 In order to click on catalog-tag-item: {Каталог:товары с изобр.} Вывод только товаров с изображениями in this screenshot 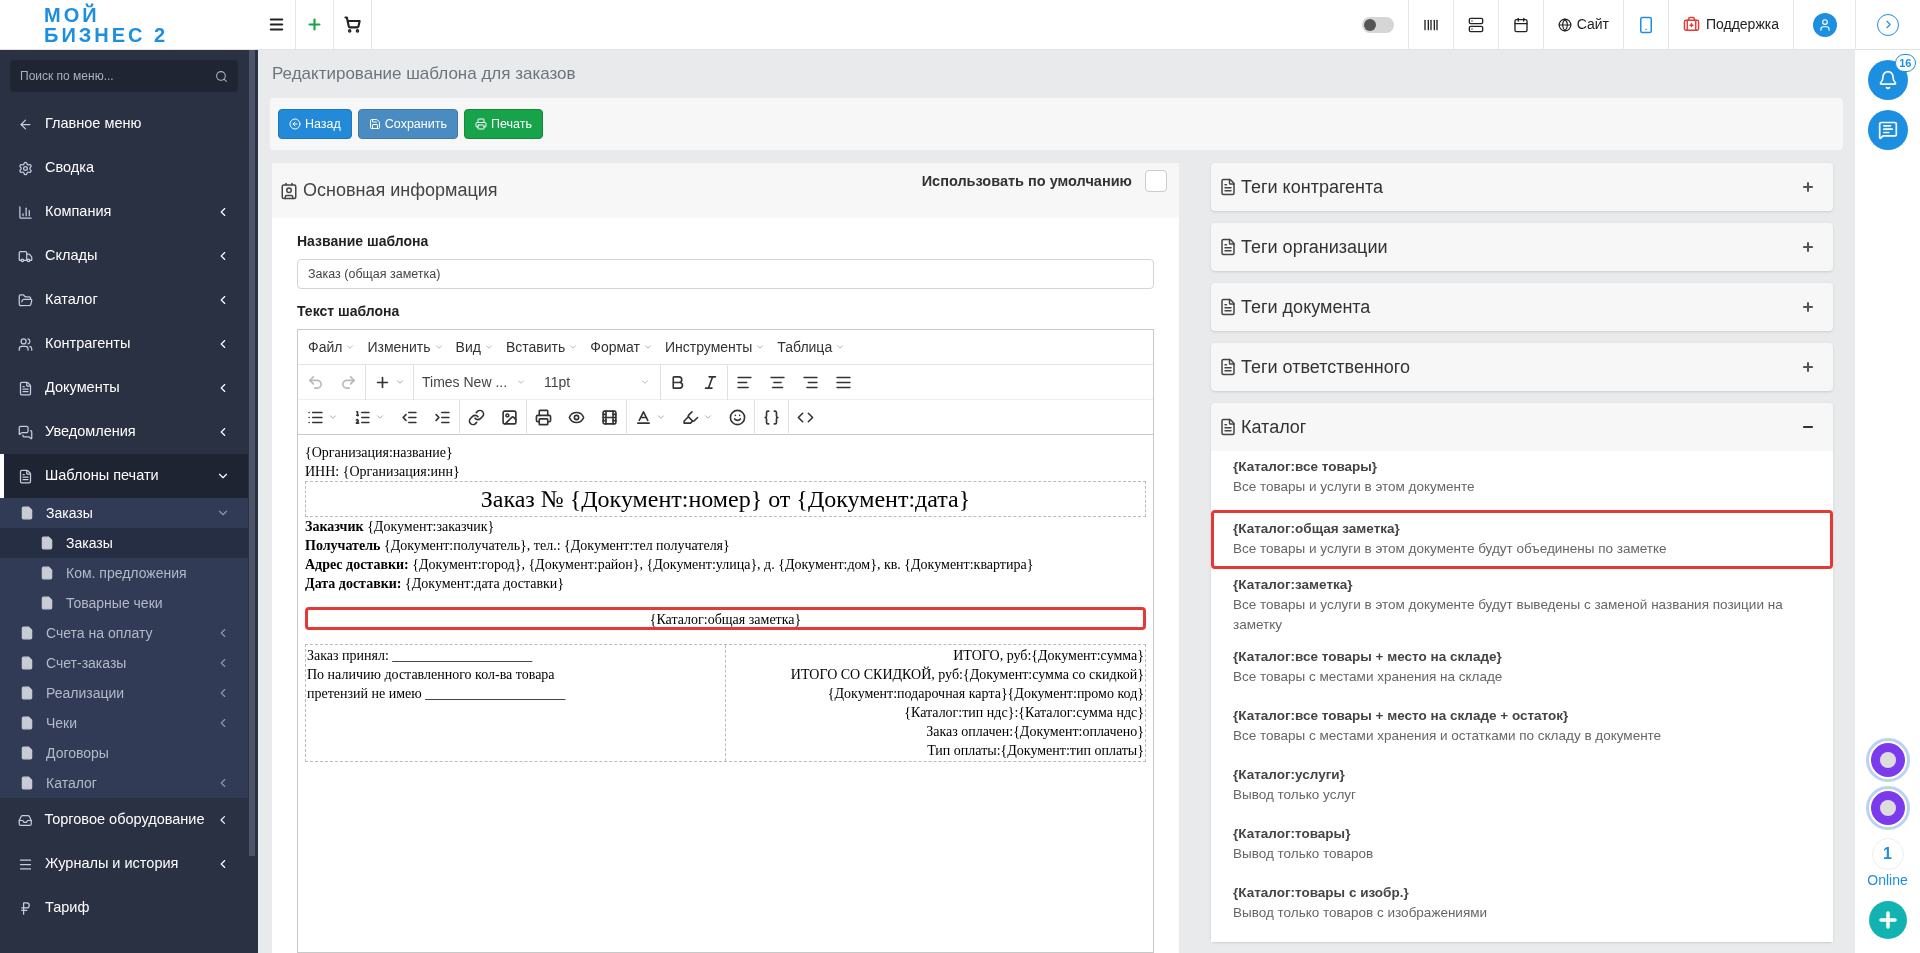, I will do `click(1522, 906)`.